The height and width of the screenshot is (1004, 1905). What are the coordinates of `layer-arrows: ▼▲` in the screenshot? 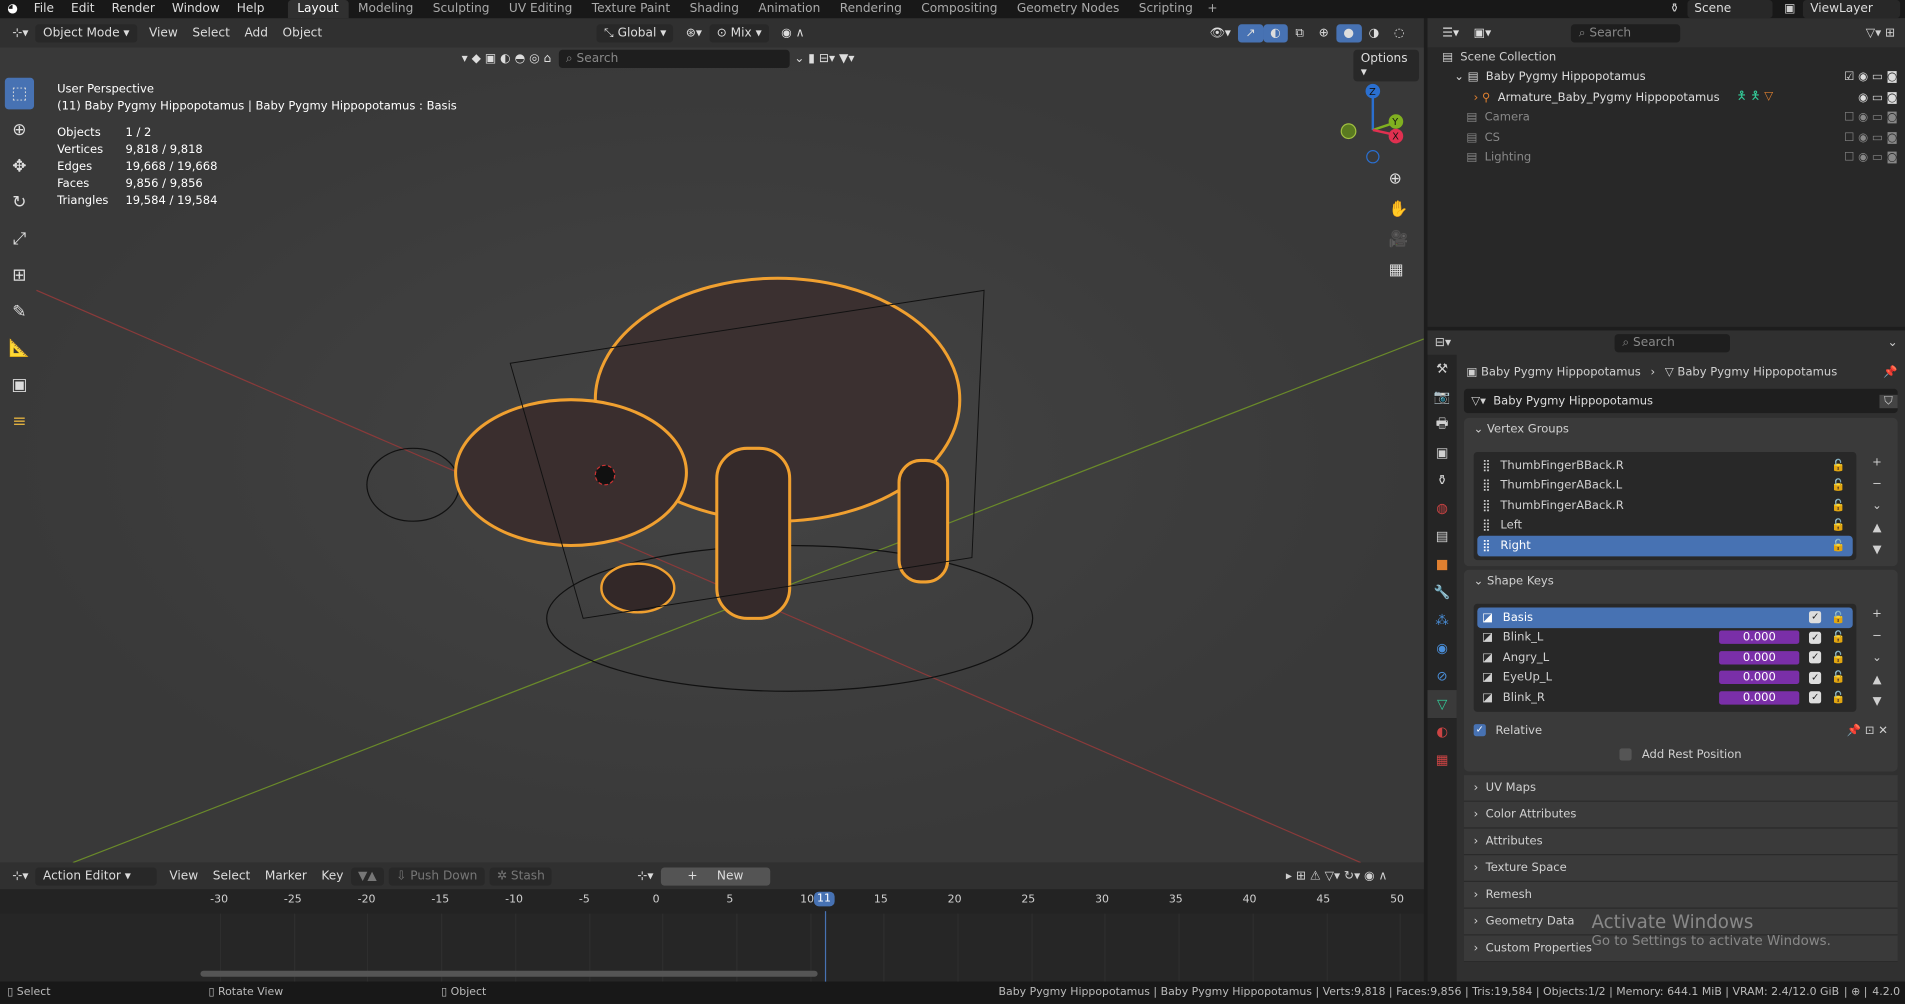 It's located at (367, 876).